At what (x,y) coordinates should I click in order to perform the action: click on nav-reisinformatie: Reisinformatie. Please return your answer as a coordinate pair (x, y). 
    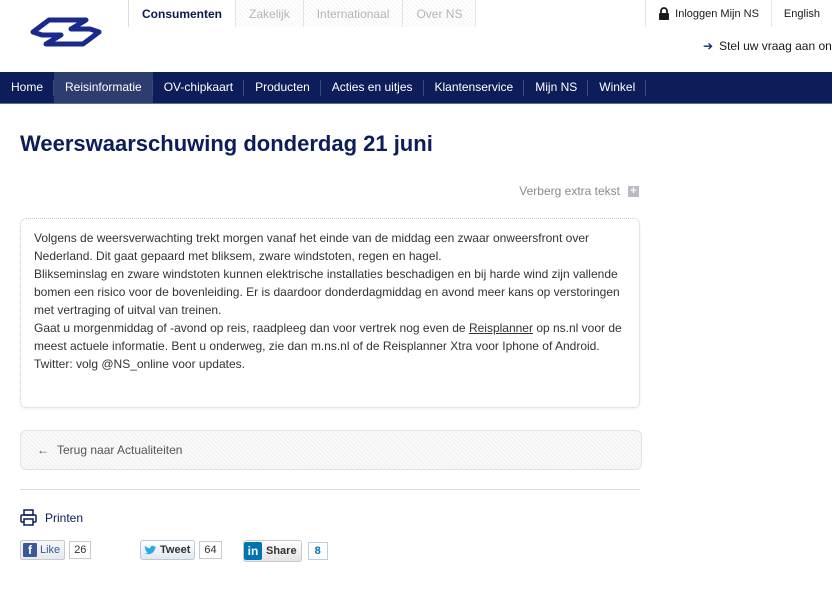
    Looking at the image, I should click on (103, 87).